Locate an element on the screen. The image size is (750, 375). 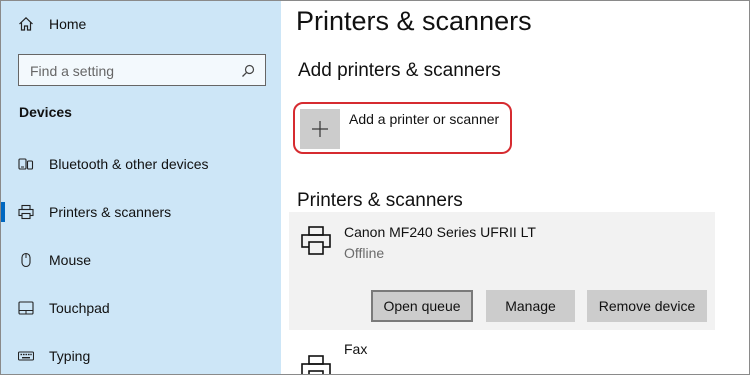
add-section-title: Add printers & scanners is located at coordinates (399, 70).